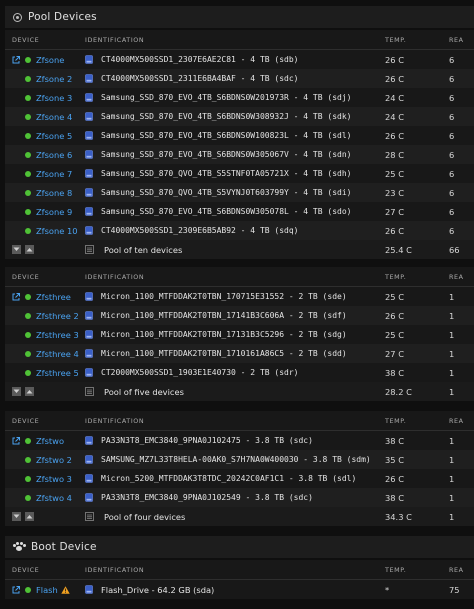  I want to click on device-name-link: Flash, so click(47, 590).